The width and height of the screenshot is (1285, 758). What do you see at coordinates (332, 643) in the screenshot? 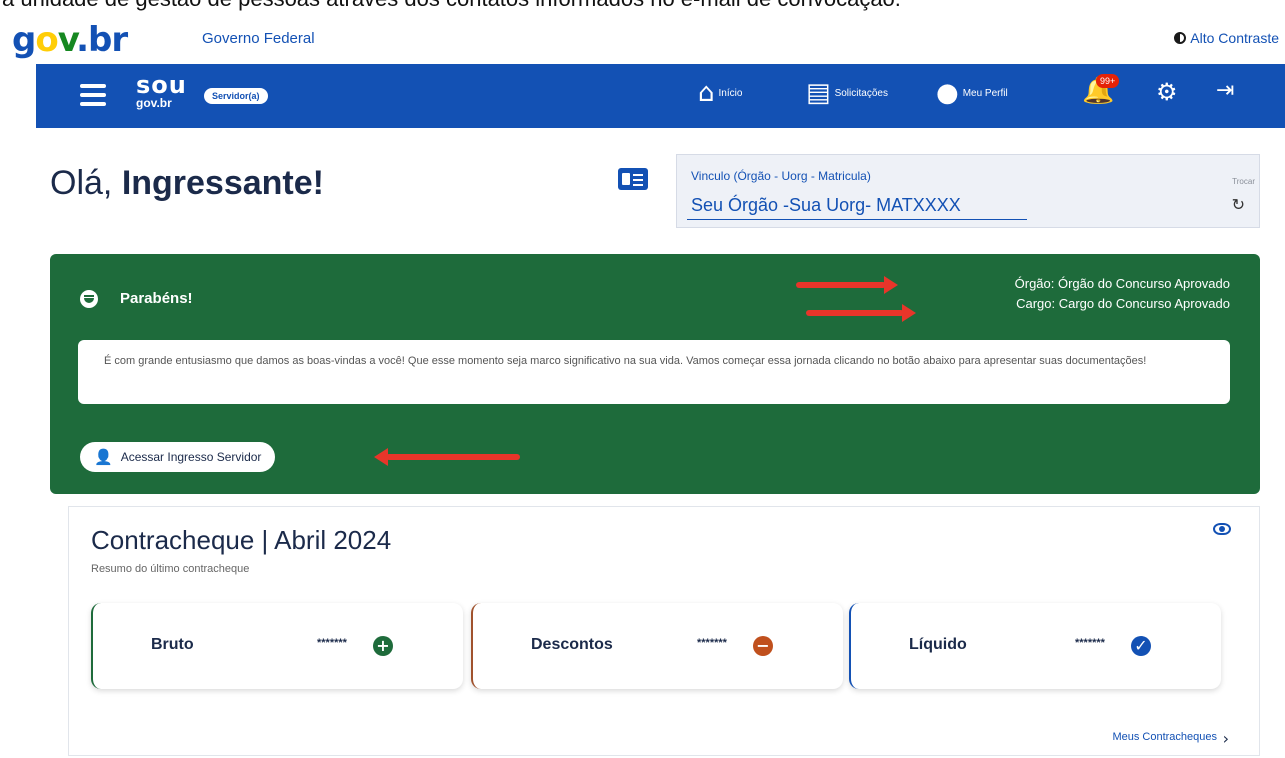
I see `bruto-value: *******` at bounding box center [332, 643].